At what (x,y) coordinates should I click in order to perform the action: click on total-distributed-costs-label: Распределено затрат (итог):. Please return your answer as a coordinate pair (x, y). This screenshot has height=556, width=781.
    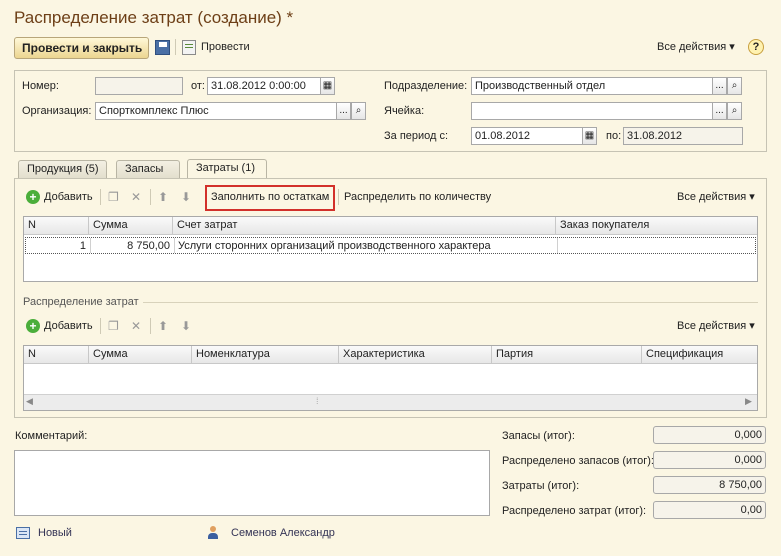
    Looking at the image, I should click on (574, 511).